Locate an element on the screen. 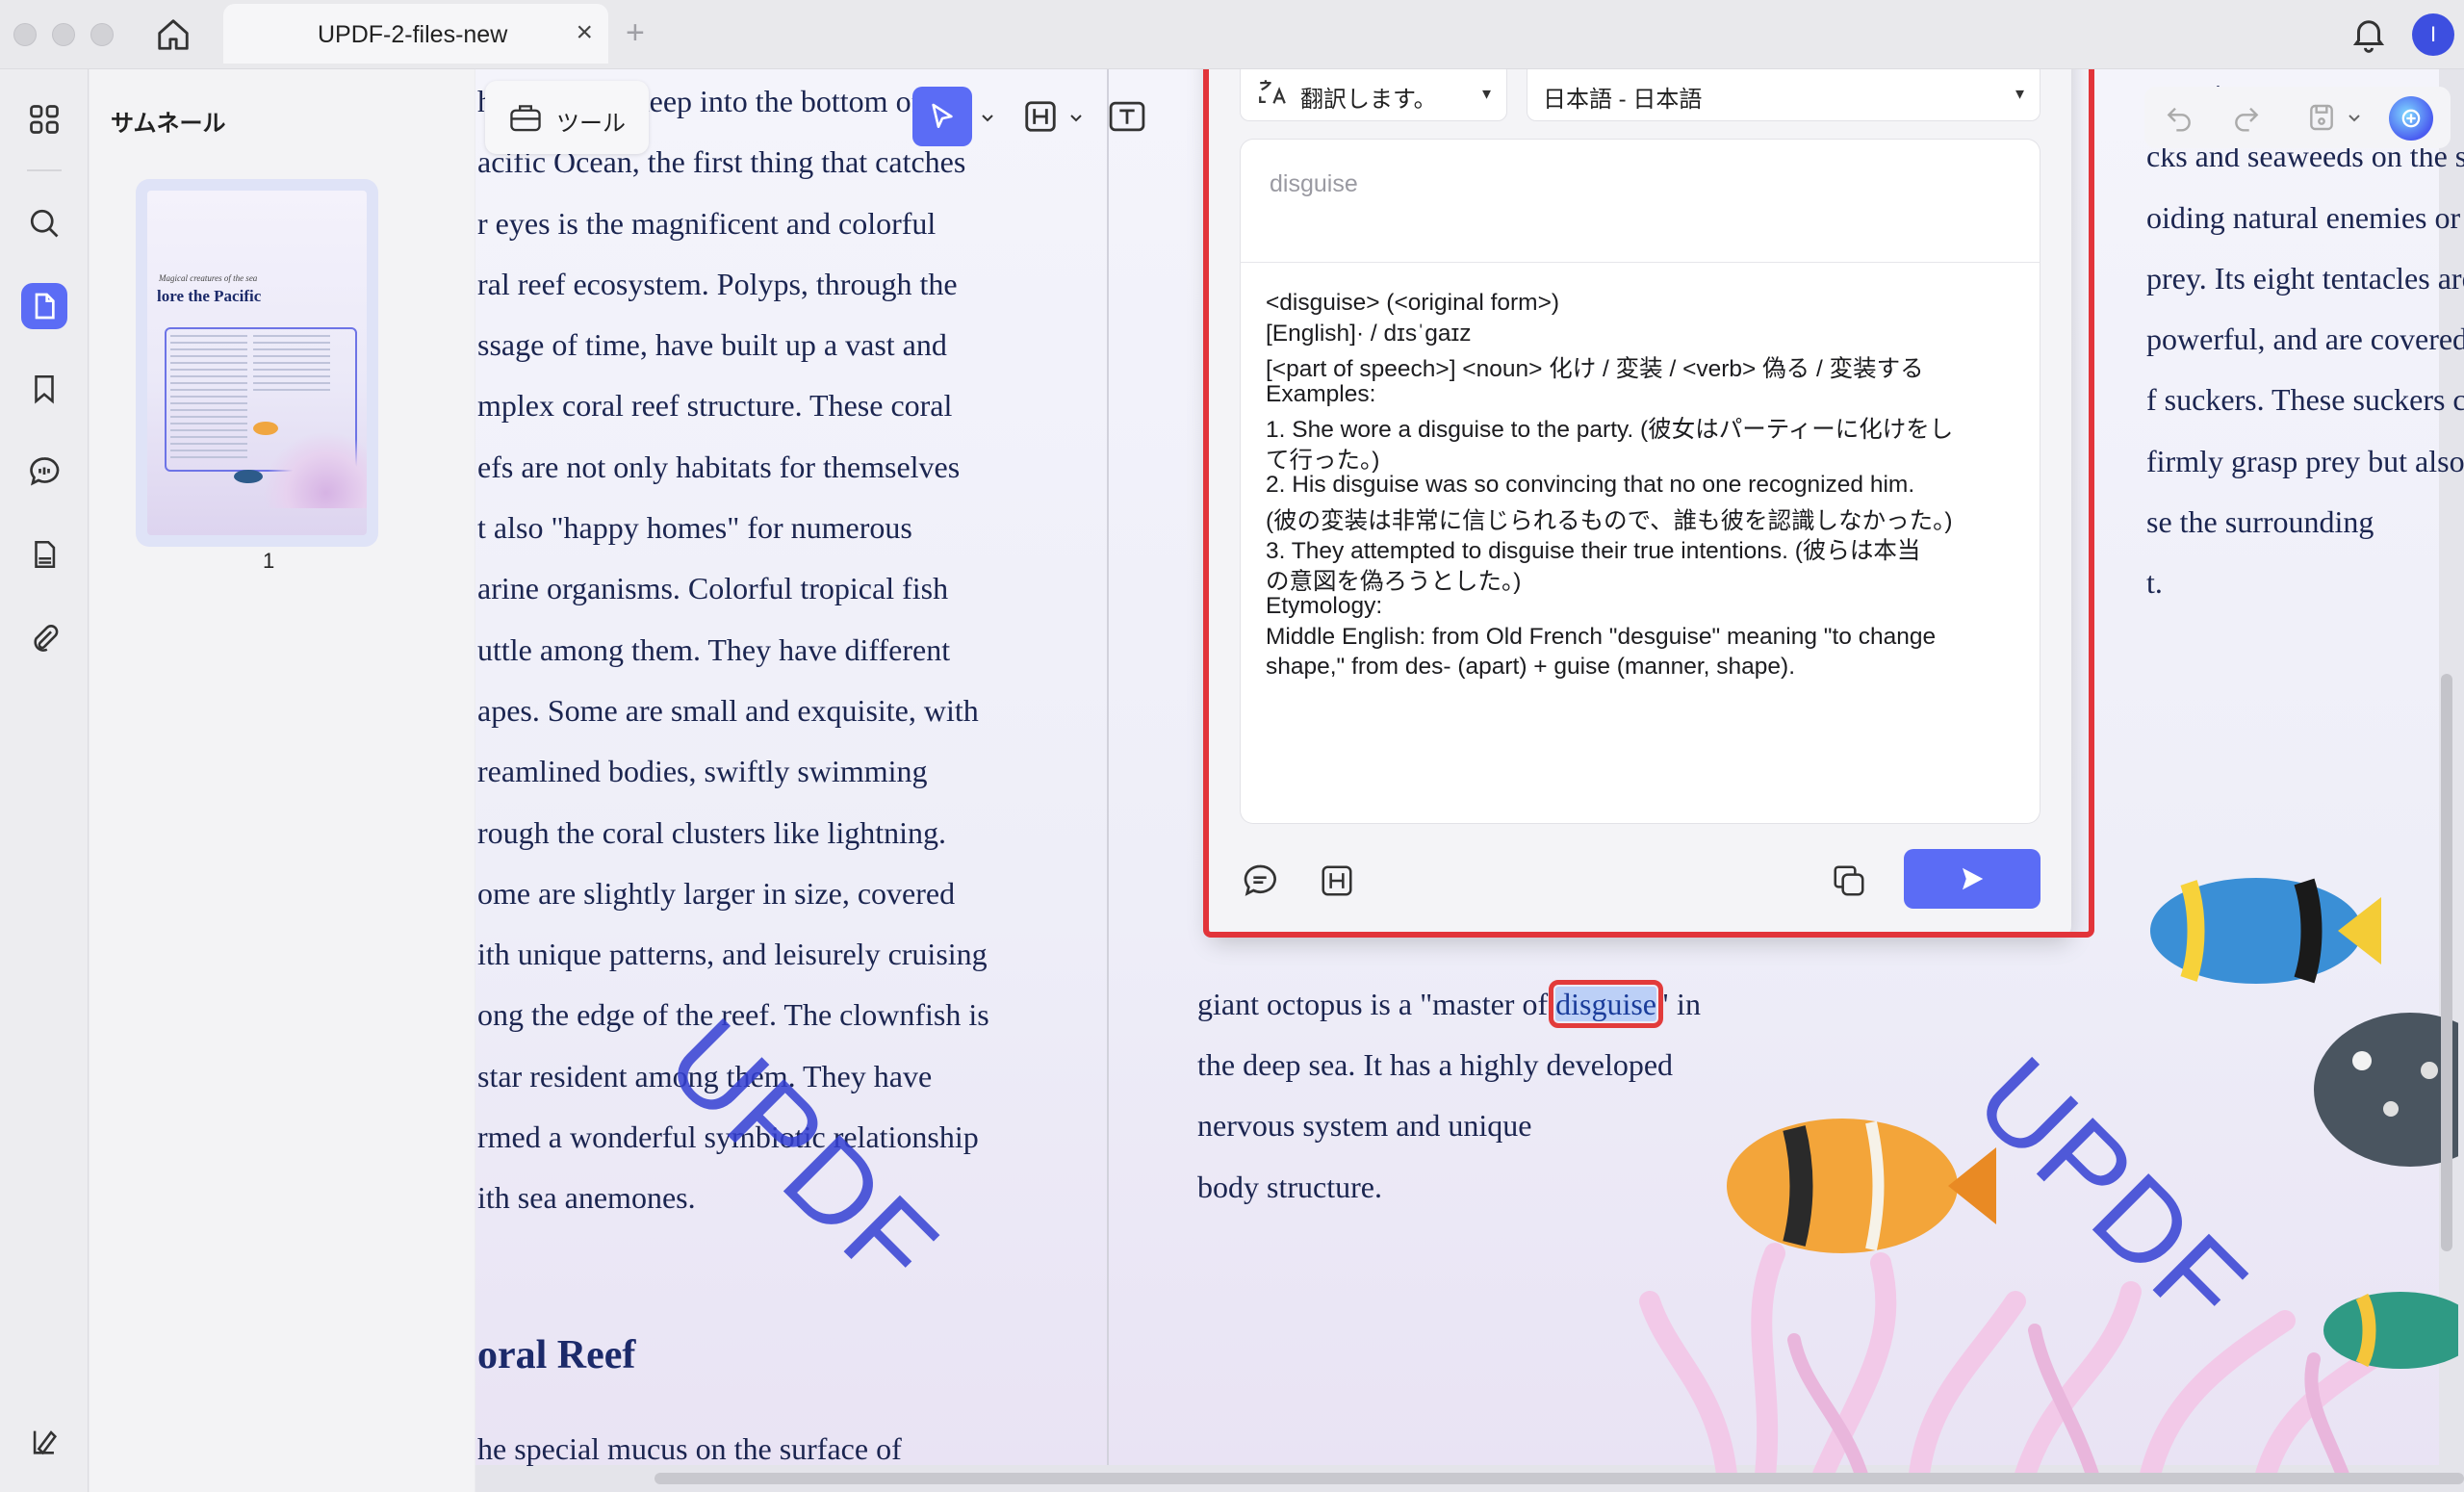 The height and width of the screenshot is (1492, 2464). settings-button is located at coordinates (44, 1442).